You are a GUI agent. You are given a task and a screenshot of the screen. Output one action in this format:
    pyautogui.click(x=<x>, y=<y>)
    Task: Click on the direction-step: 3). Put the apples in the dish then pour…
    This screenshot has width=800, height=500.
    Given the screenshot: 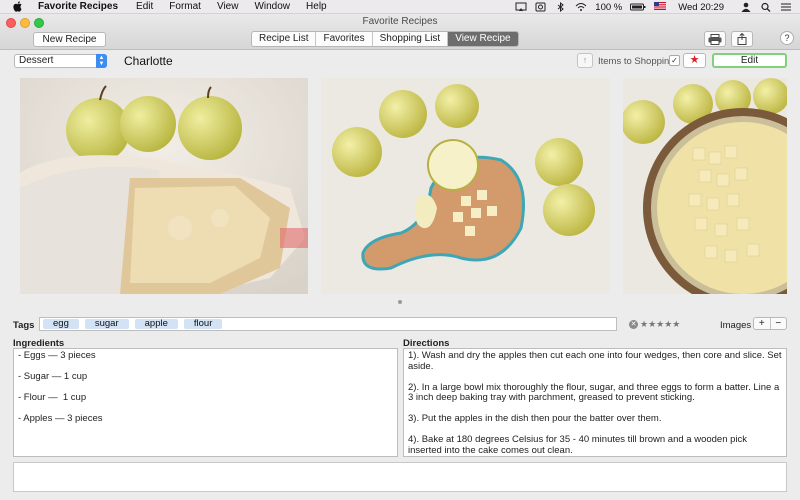 What is the action you would take?
    pyautogui.click(x=535, y=418)
    